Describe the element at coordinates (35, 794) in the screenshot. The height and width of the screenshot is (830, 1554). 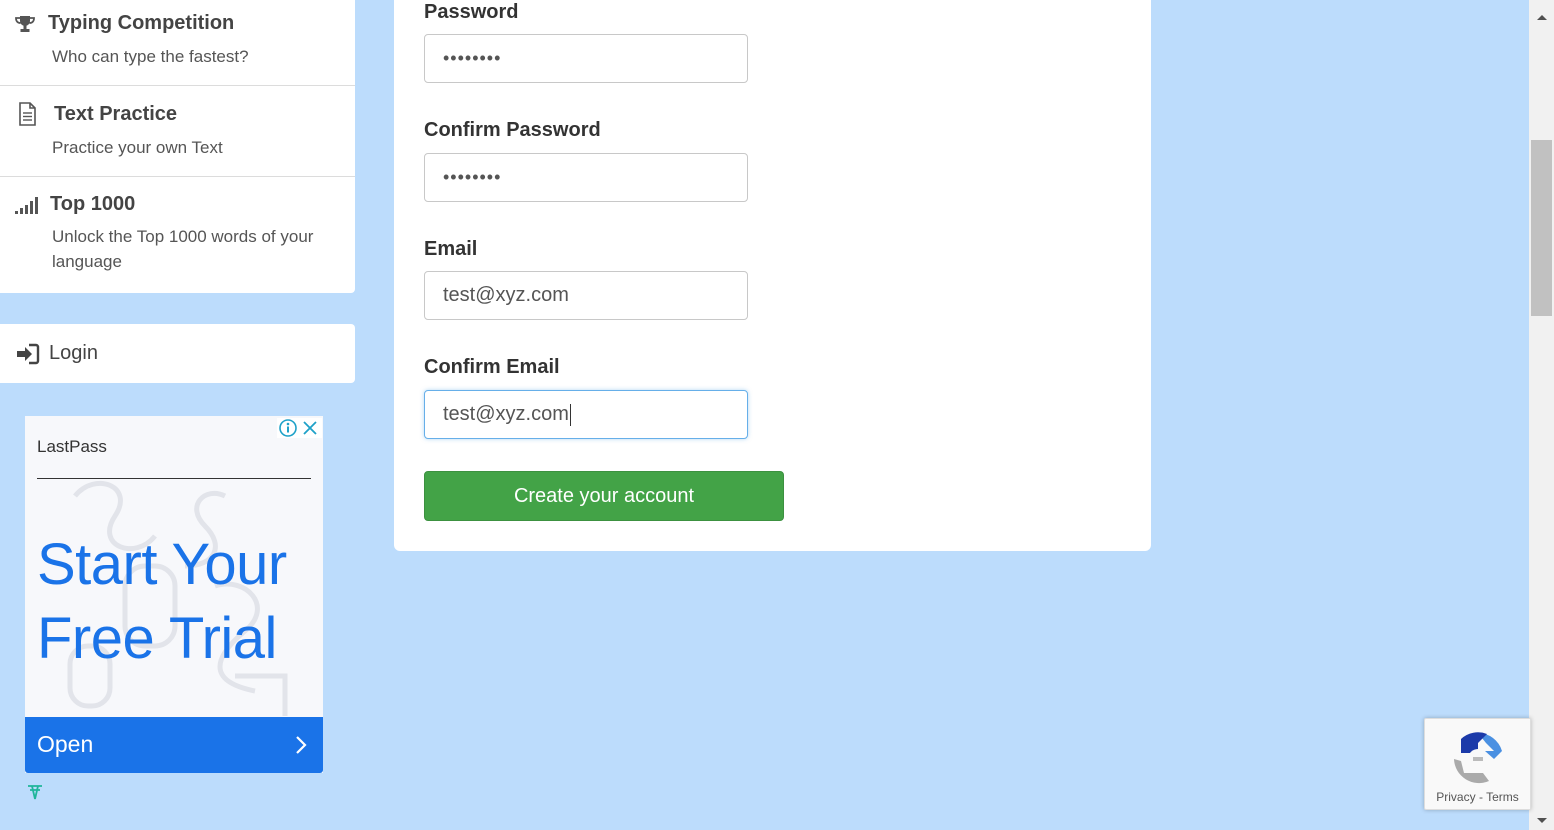
I see `freestar-logo-icon` at that location.